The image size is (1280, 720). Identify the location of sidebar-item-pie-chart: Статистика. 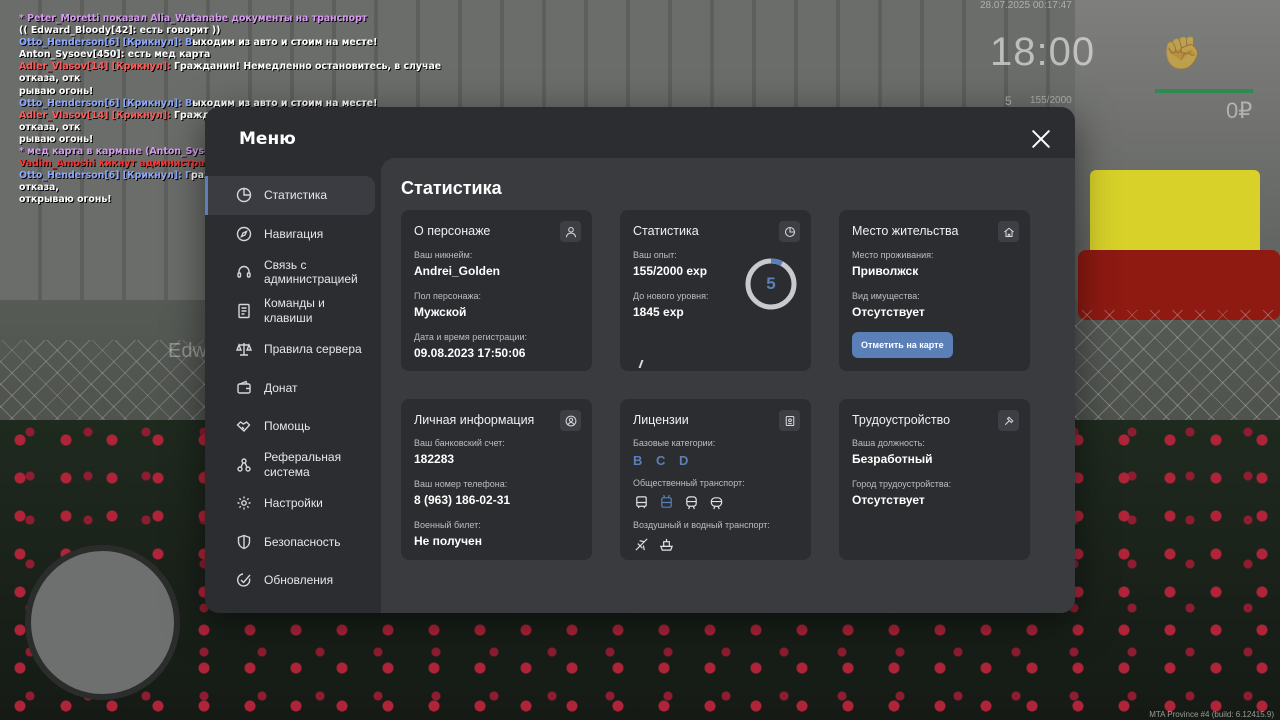
(290, 195).